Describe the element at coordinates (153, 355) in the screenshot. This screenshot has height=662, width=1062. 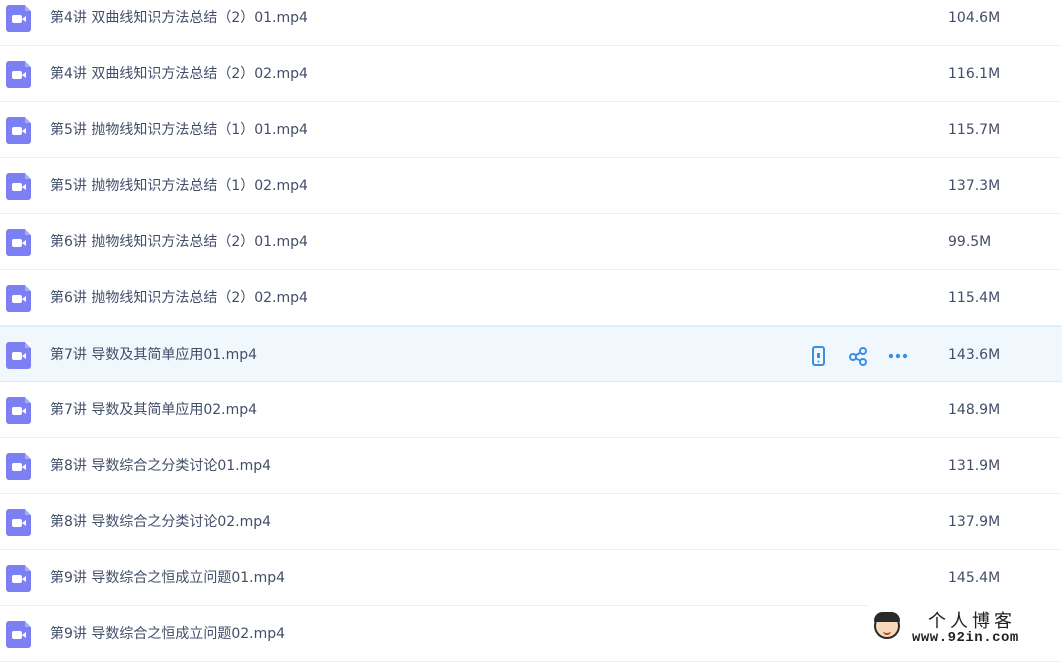
I see `file-name: 第7讲 导数及其简单应用01.mp4` at that location.